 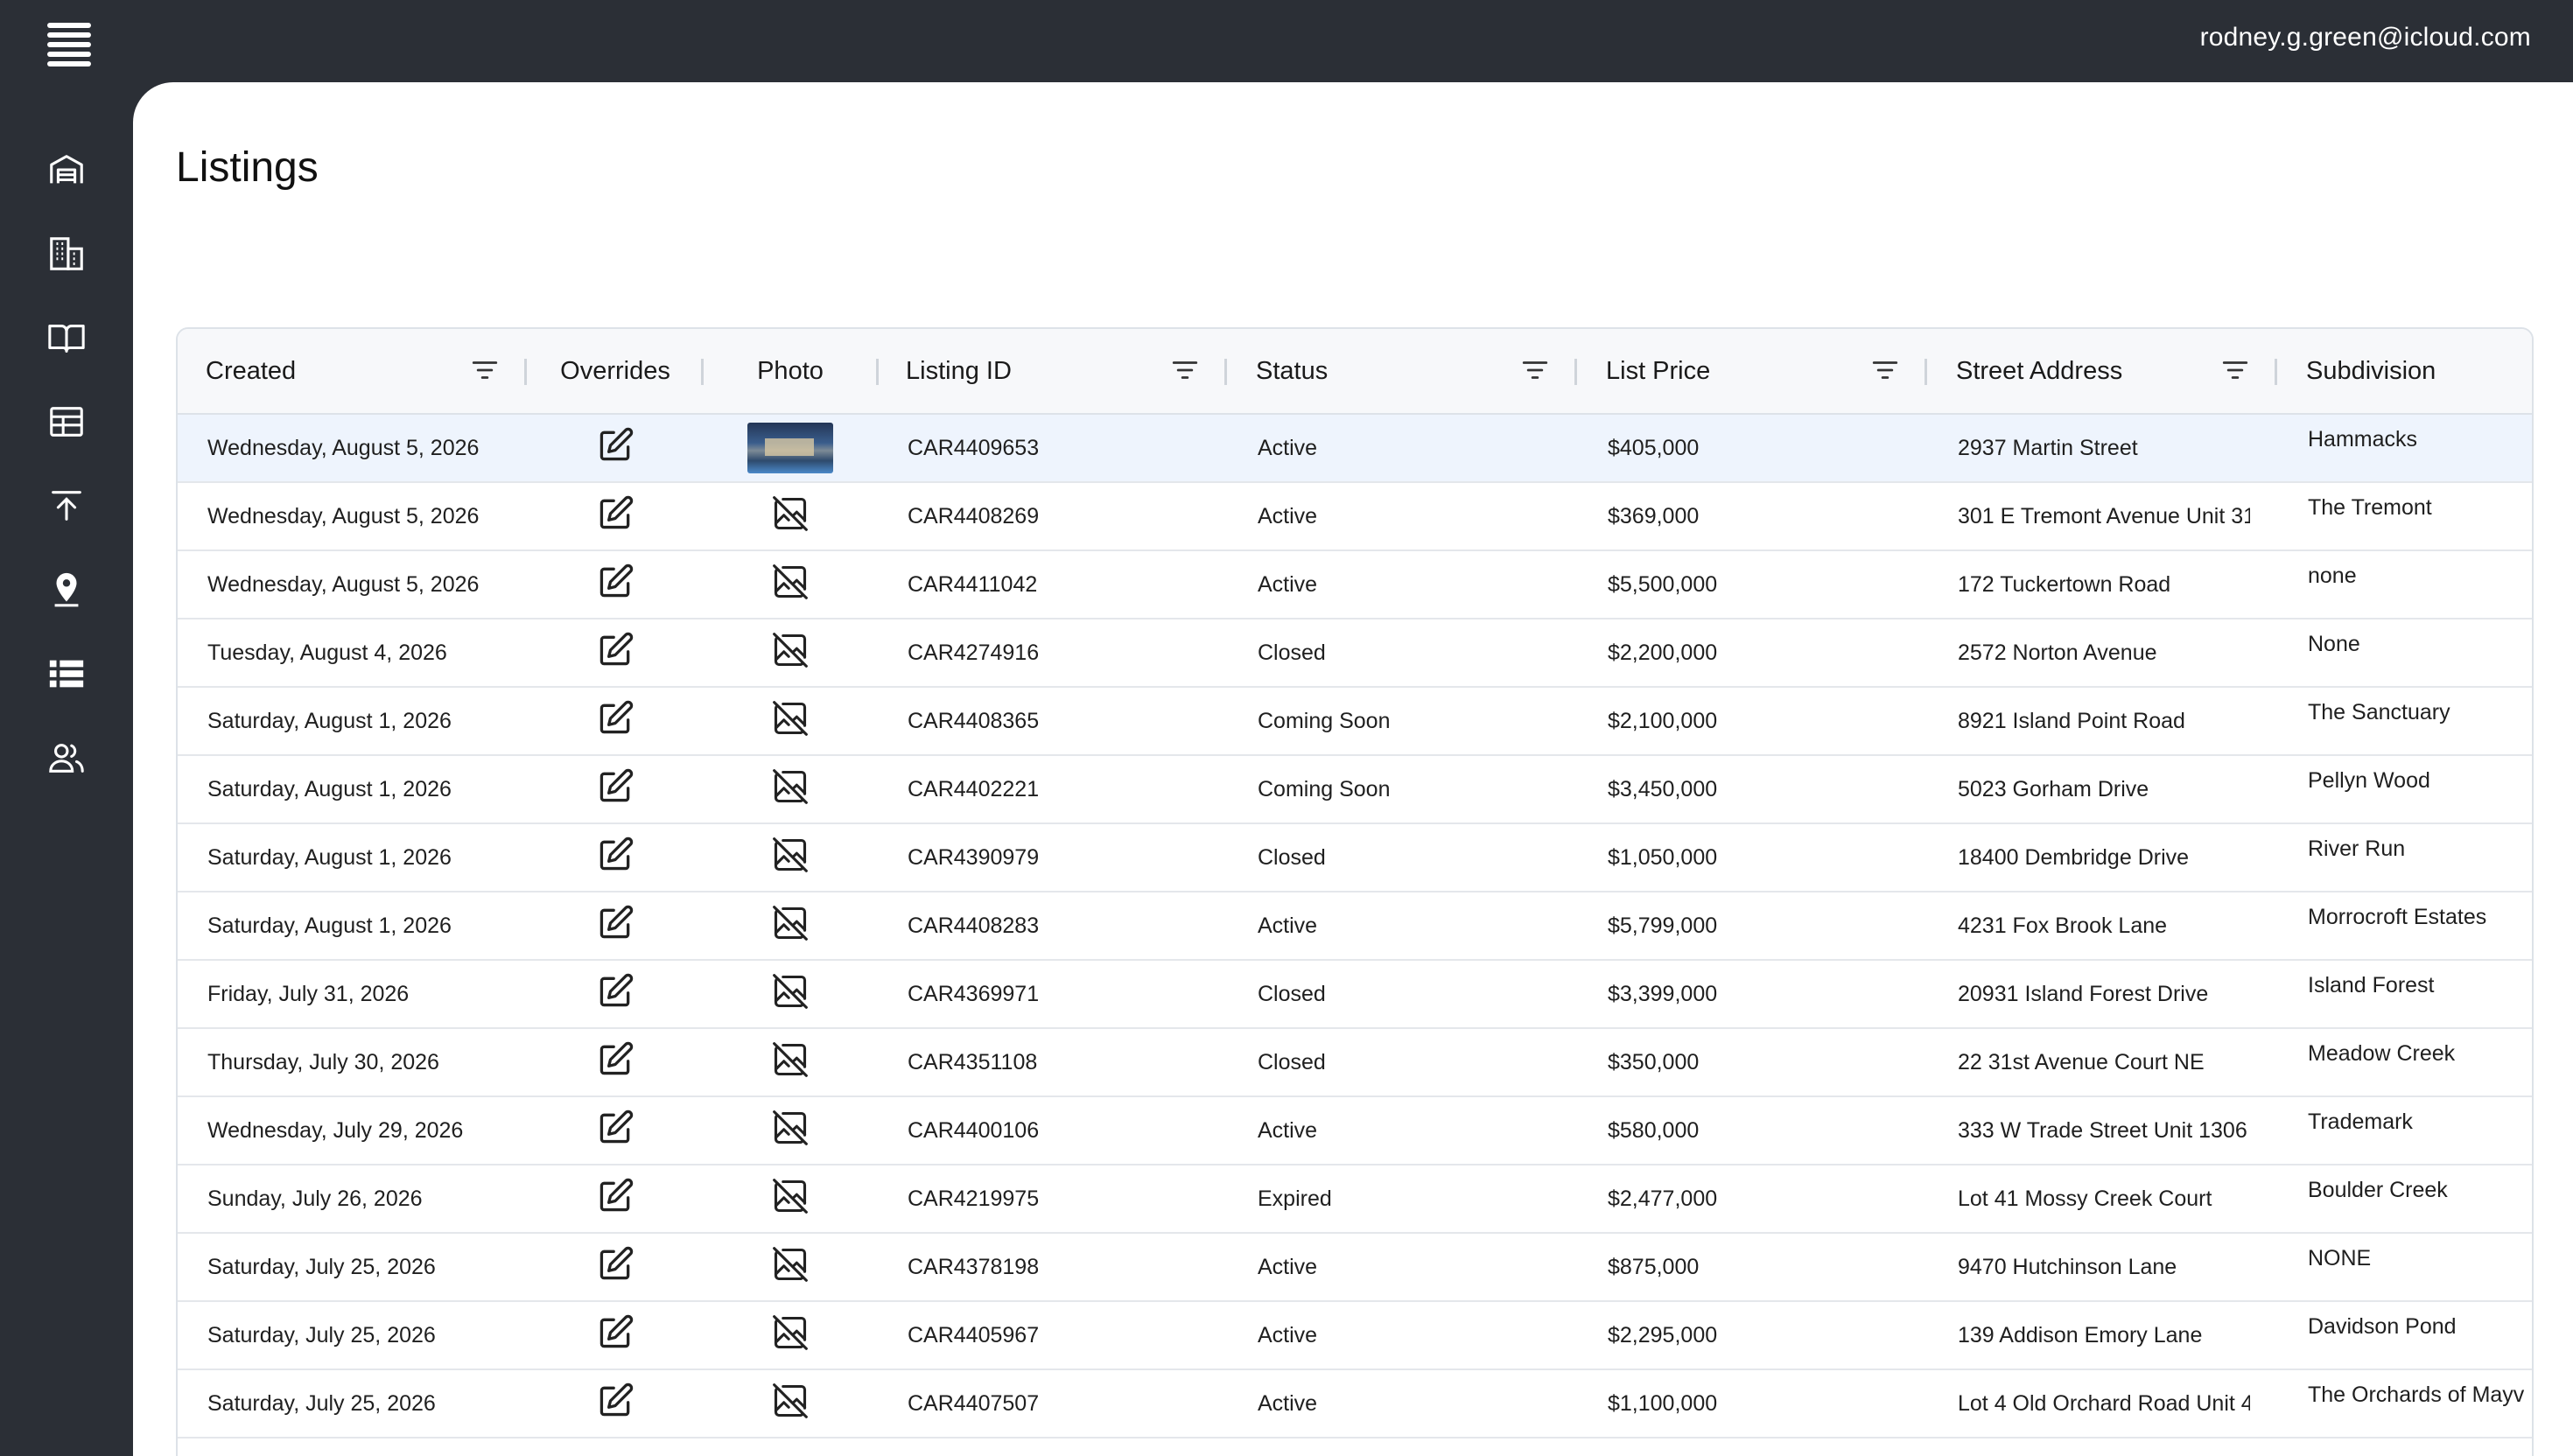 What do you see at coordinates (350, 371) in the screenshot?
I see `column-header-created: Created` at bounding box center [350, 371].